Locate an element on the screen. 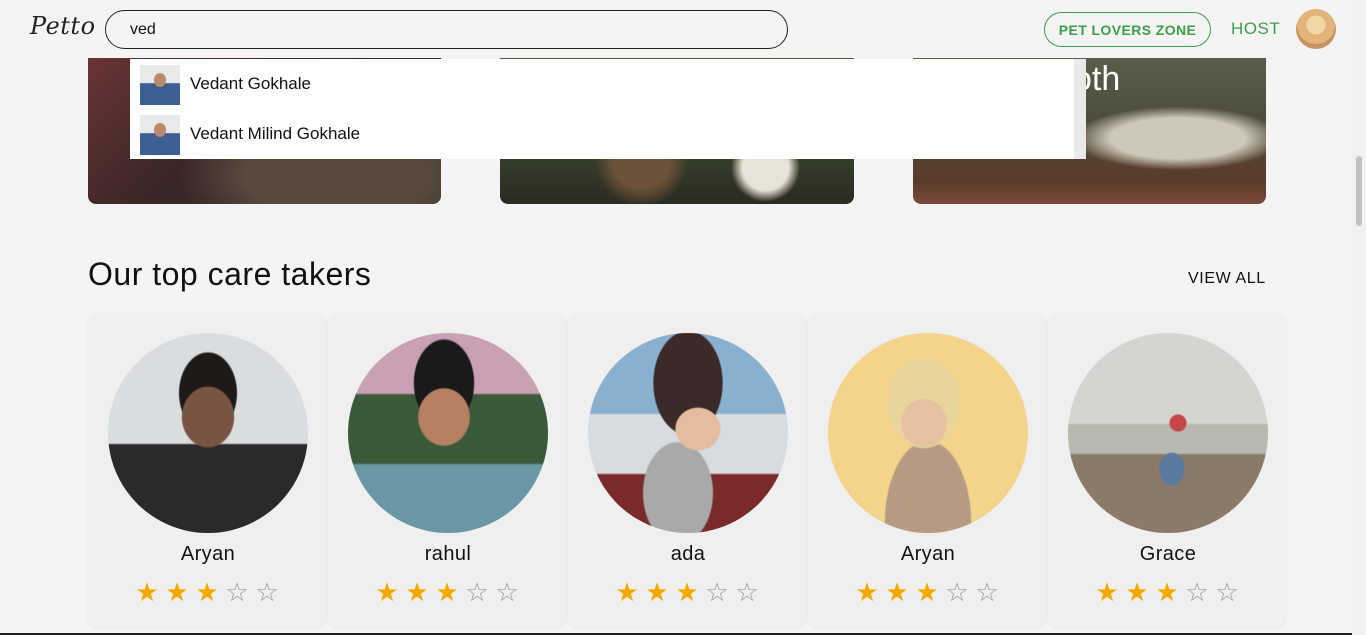  search-input is located at coordinates (430, 29).